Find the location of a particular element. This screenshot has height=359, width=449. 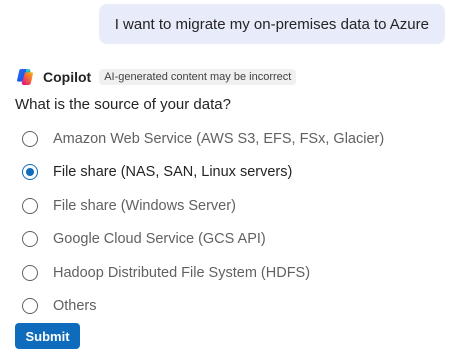

source-option-label: File share (Windows Server) is located at coordinates (144, 205).